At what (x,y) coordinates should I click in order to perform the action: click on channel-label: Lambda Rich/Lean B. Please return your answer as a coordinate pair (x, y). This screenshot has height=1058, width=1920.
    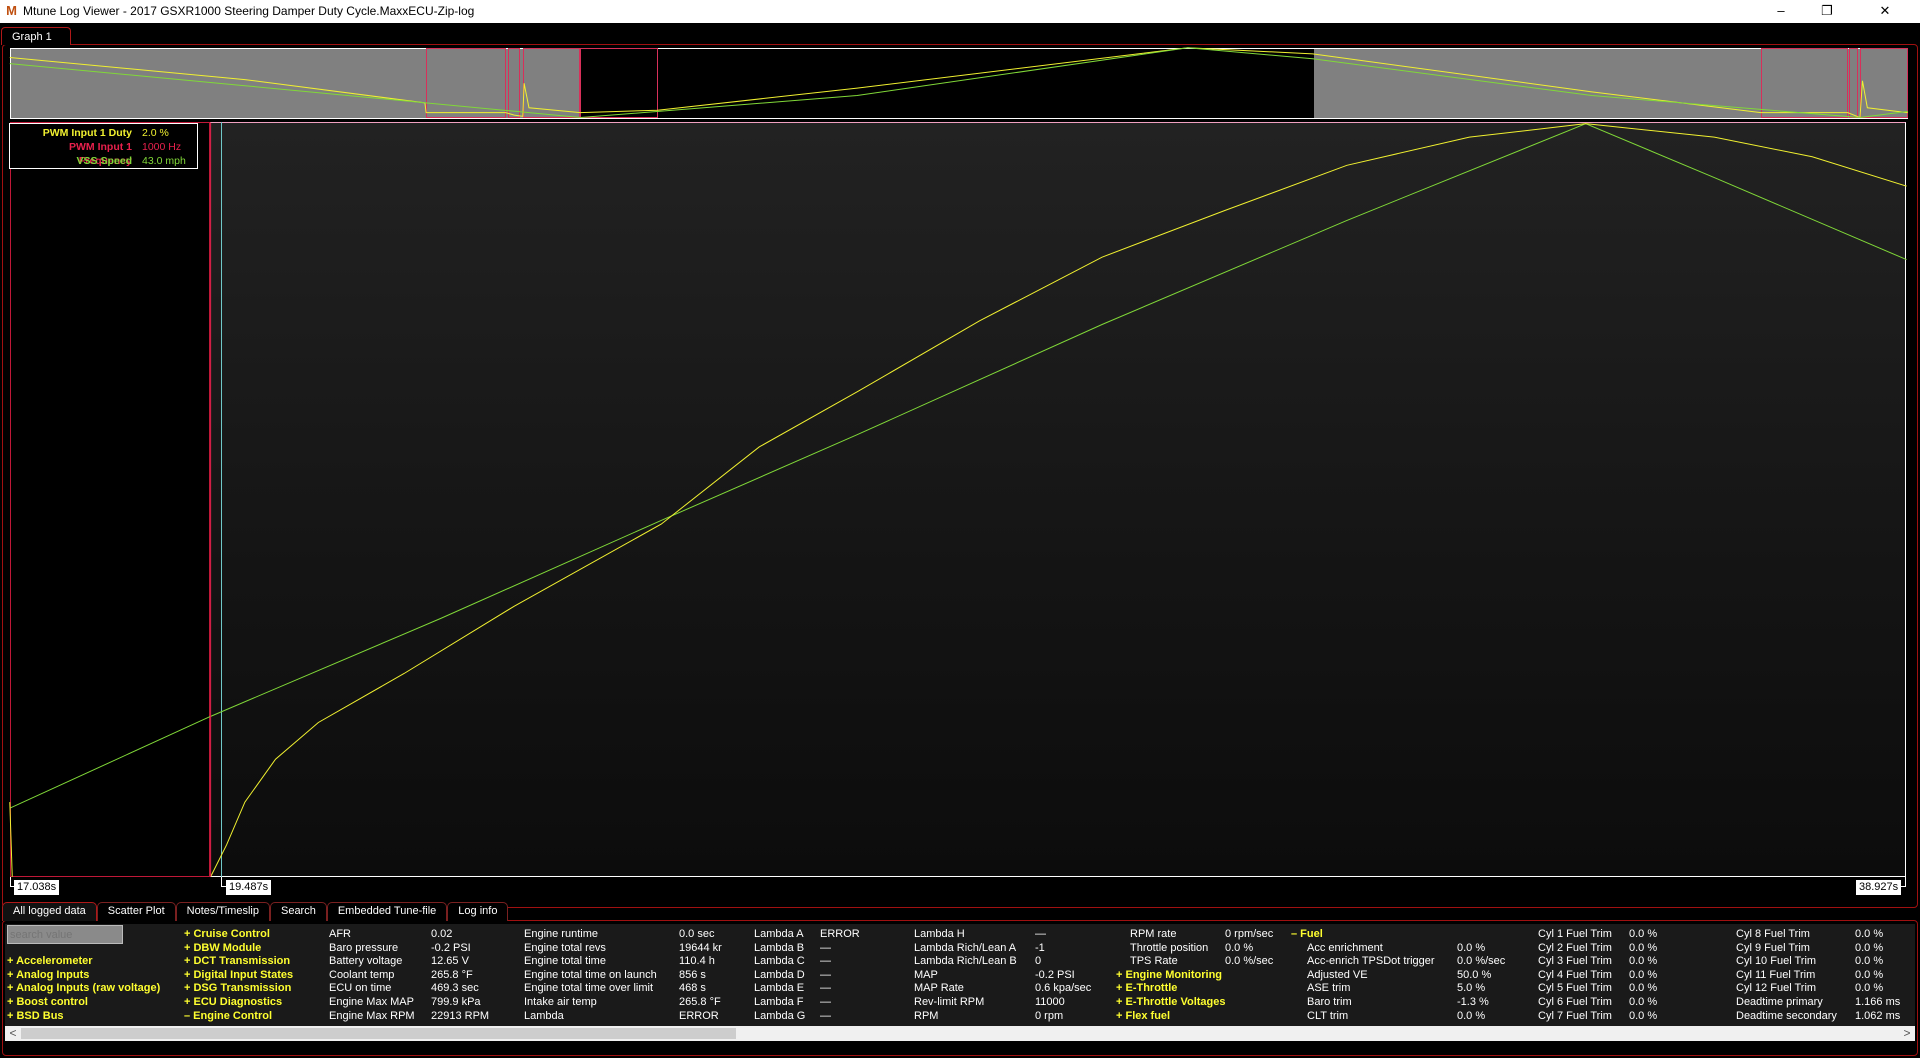
    Looking at the image, I should click on (965, 961).